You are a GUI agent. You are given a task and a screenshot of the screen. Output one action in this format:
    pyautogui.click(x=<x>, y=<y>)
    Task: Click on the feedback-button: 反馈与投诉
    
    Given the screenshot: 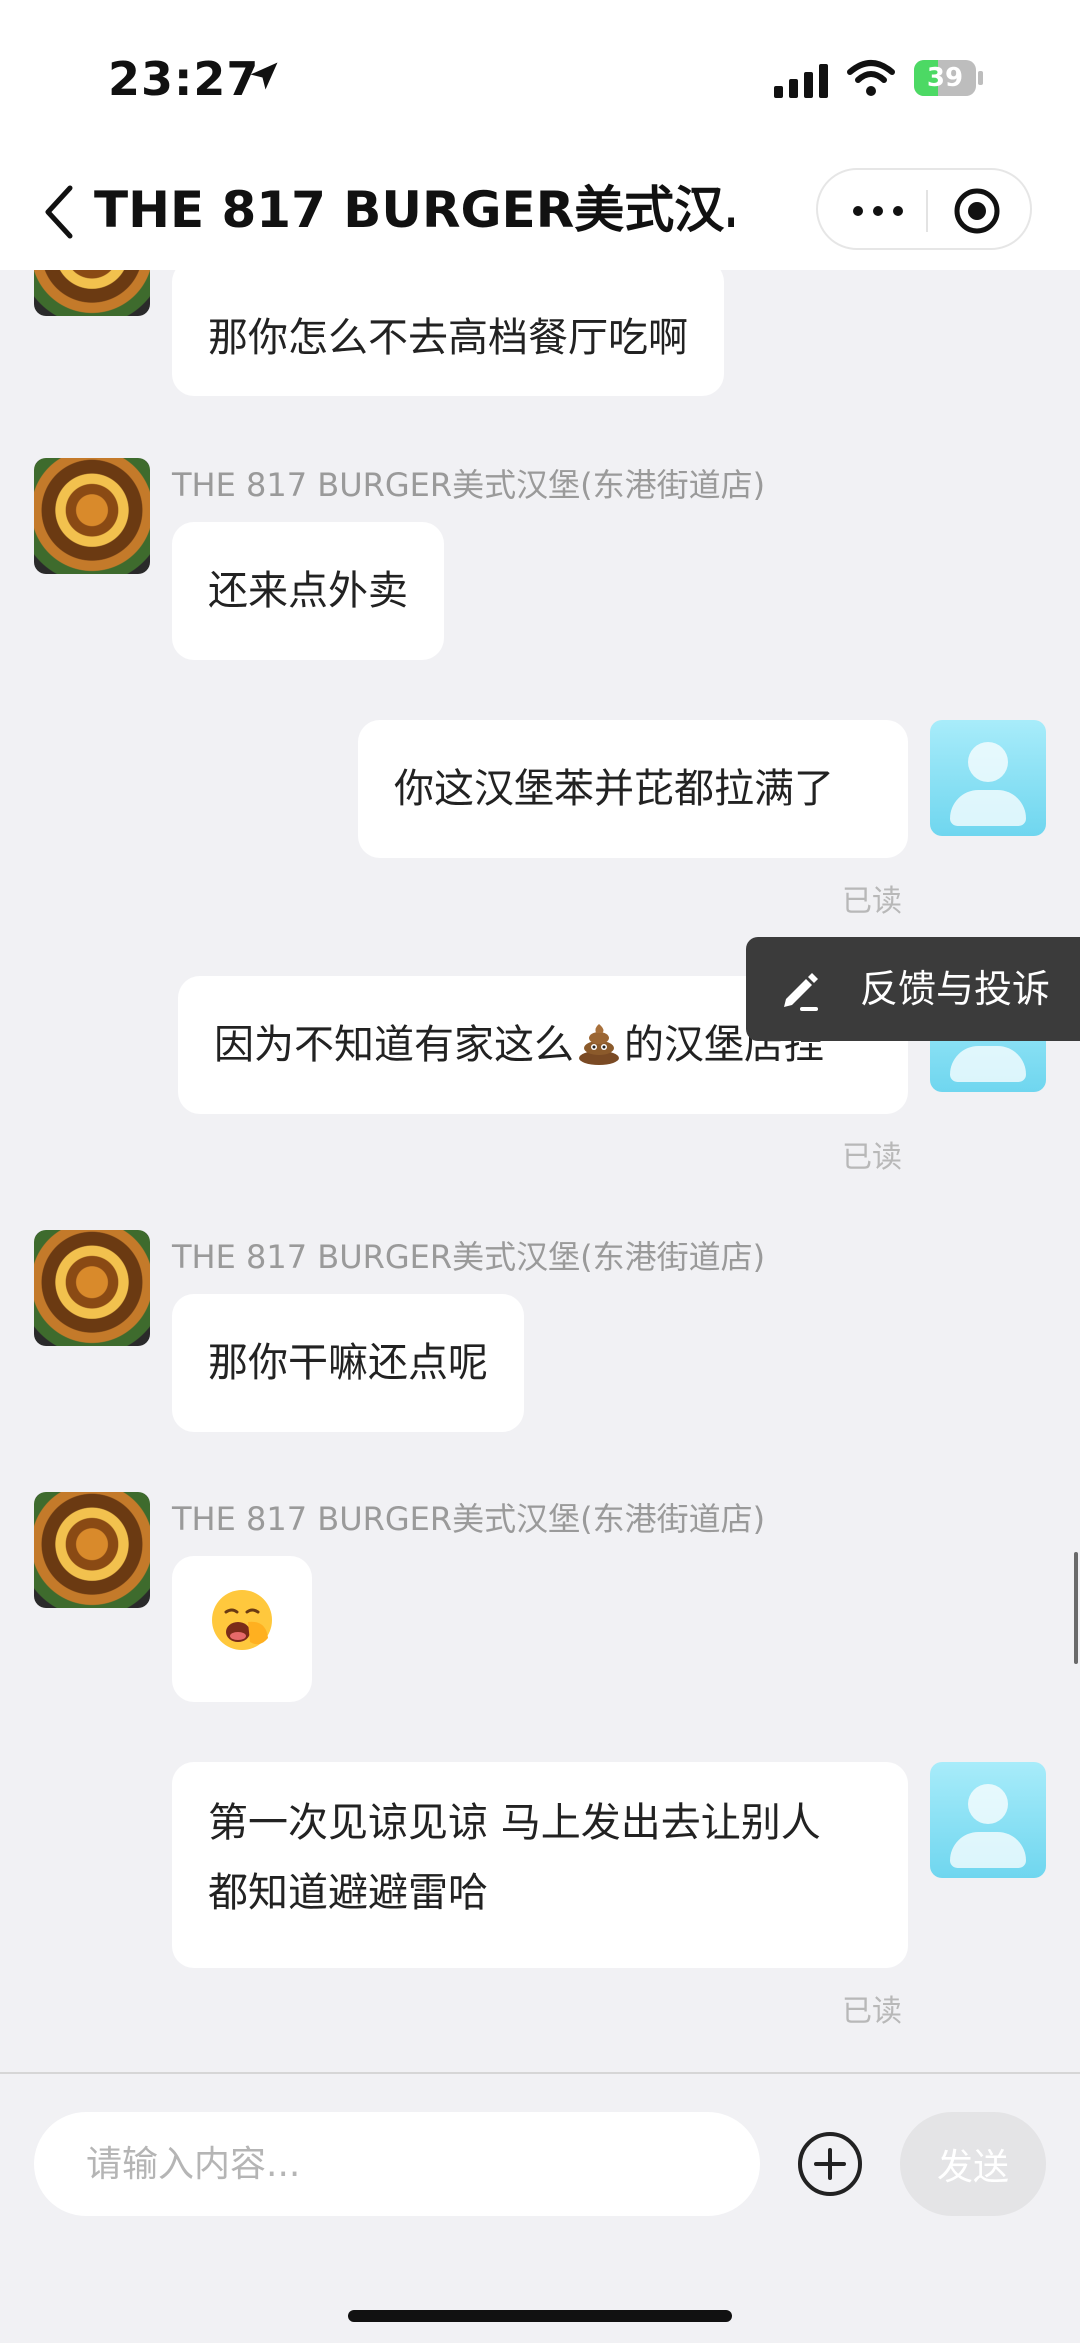 What is the action you would take?
    pyautogui.click(x=913, y=989)
    